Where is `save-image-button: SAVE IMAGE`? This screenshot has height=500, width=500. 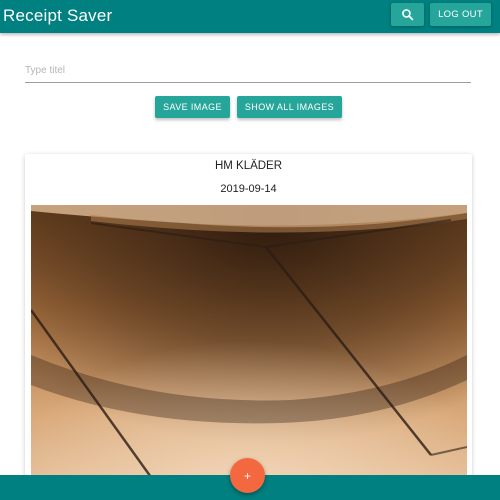 save-image-button: SAVE IMAGE is located at coordinates (192, 107).